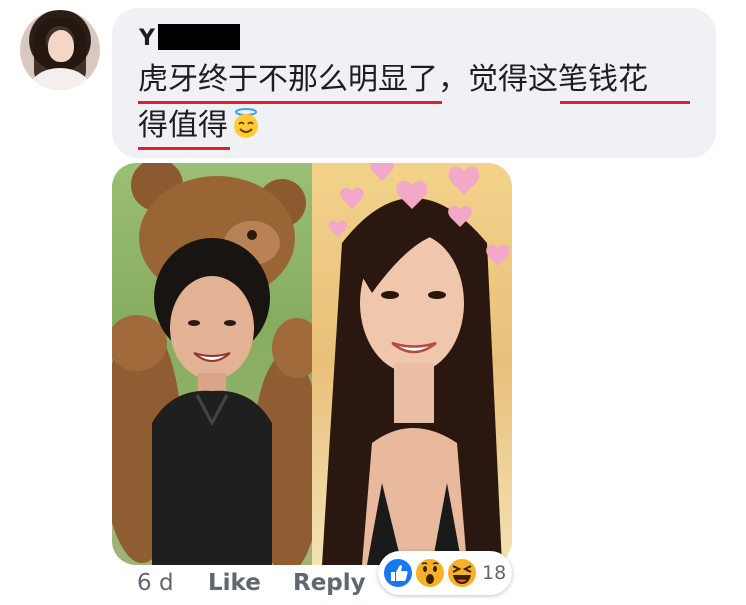 Image resolution: width=746 pixels, height=605 pixels. I want to click on wow-reaction-icon, so click(430, 573).